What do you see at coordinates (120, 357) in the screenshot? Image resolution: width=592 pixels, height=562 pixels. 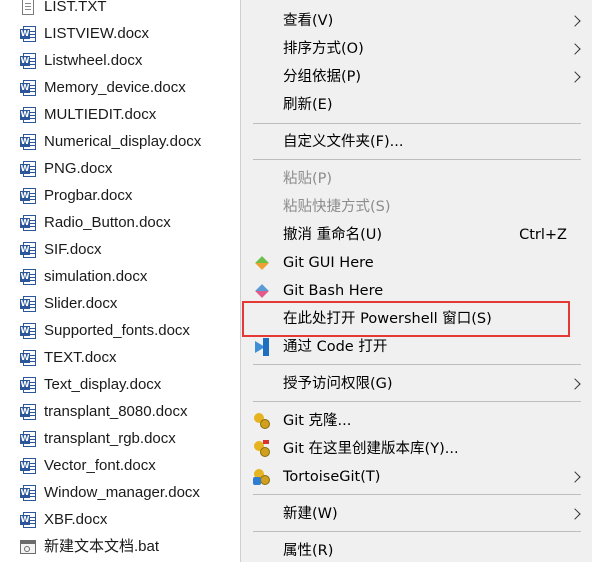 I see `file-item-text: W TEXT.docx` at bounding box center [120, 357].